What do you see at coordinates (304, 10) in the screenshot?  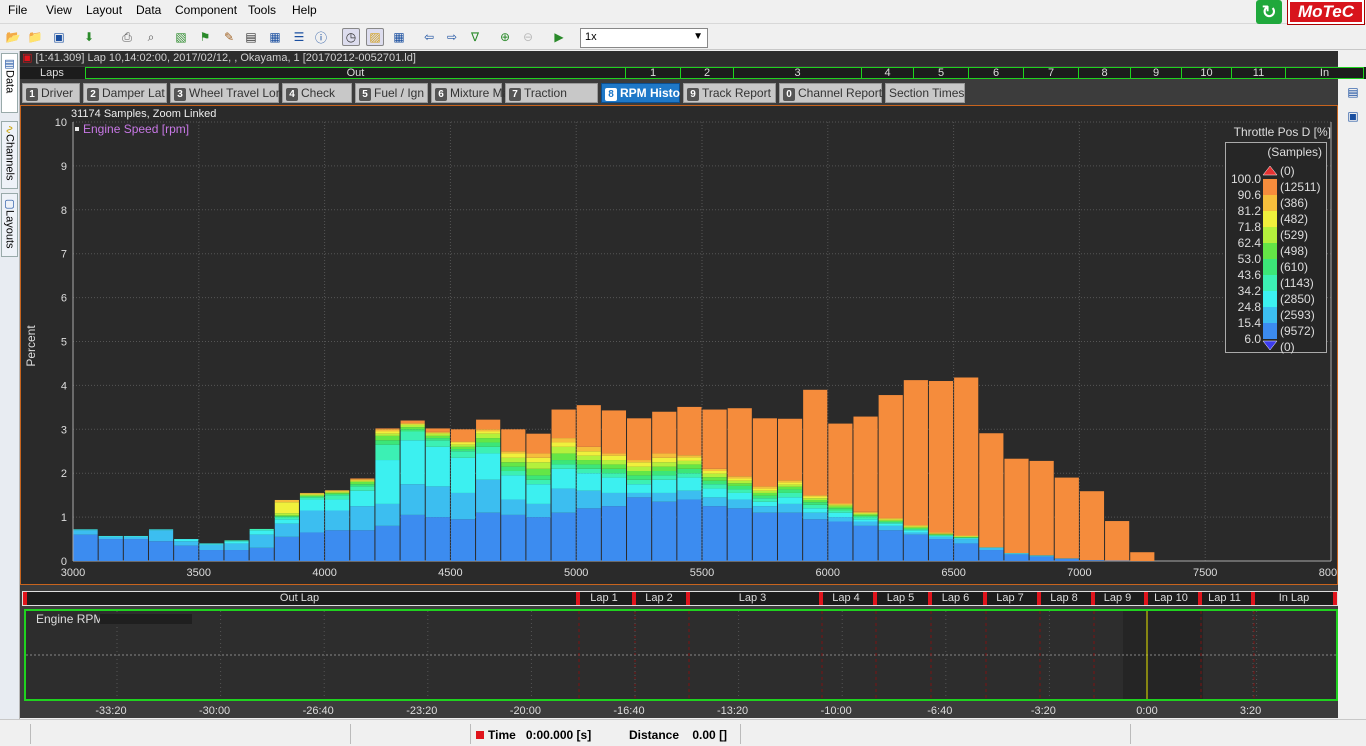 I see `menu-help: Help` at bounding box center [304, 10].